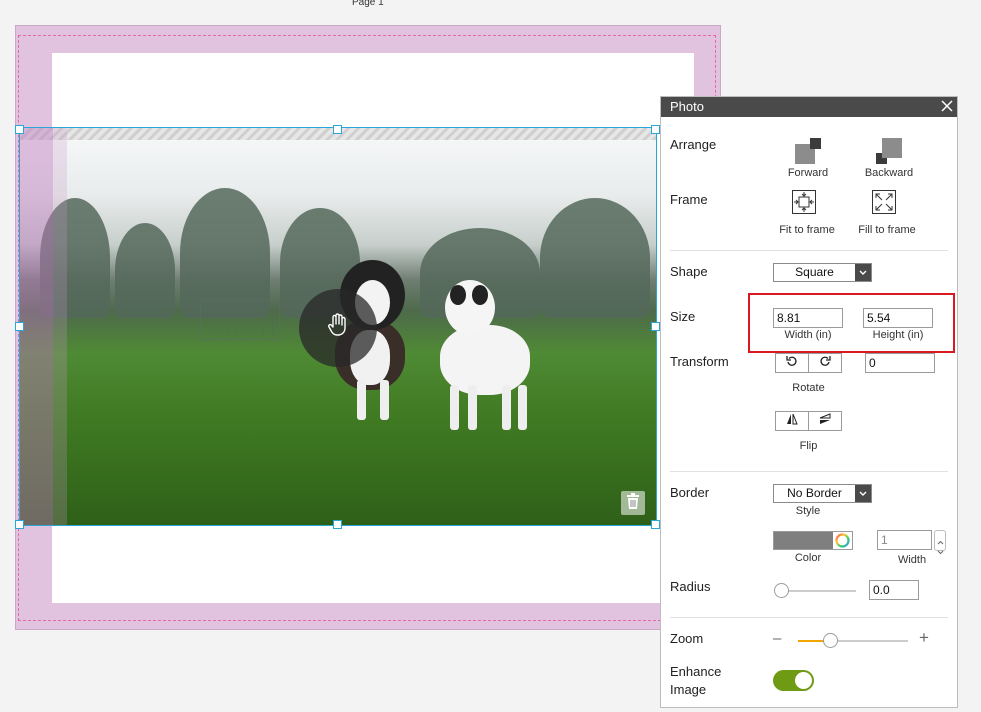 This screenshot has height=712, width=981. I want to click on hand-icon, so click(338, 328).